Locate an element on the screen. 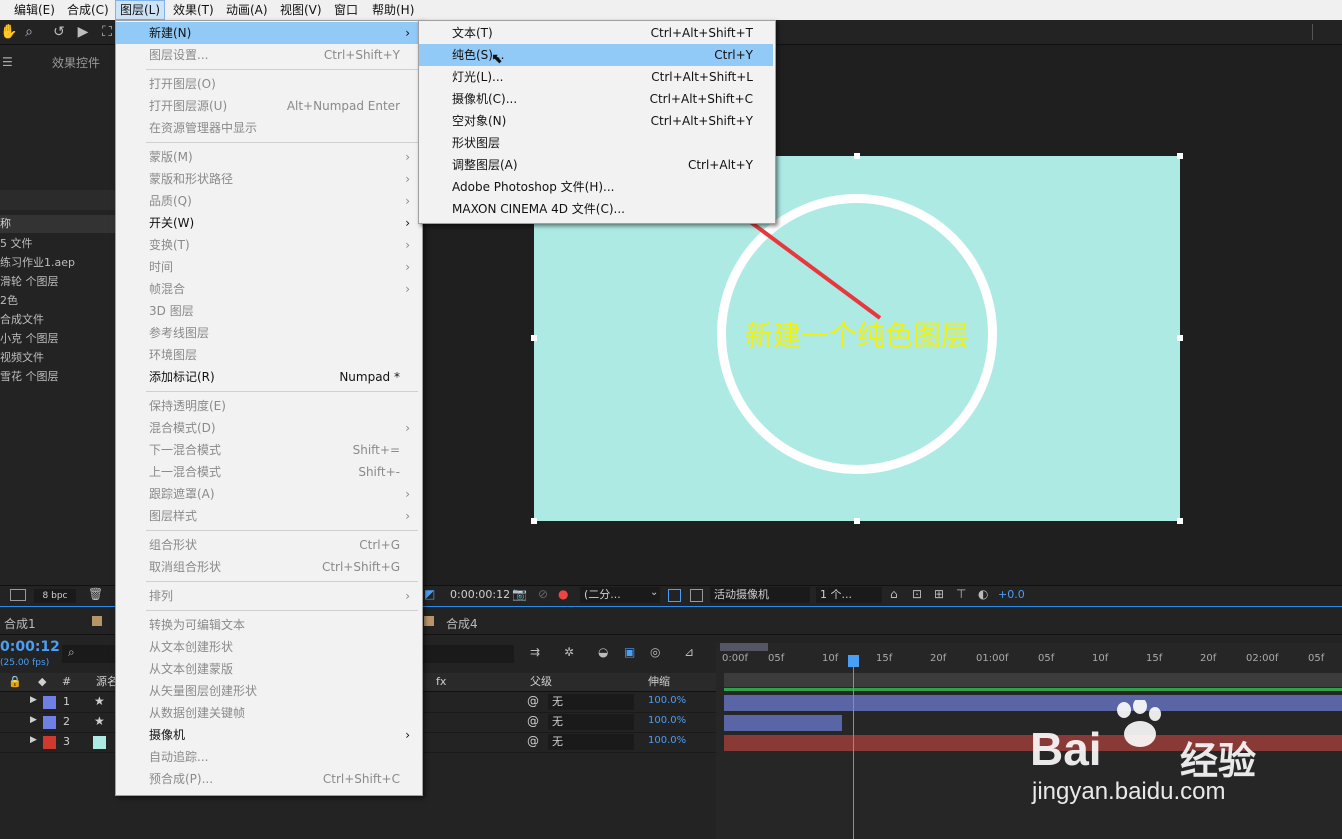  layer-menu-item: 摄像机 › is located at coordinates (268, 735).